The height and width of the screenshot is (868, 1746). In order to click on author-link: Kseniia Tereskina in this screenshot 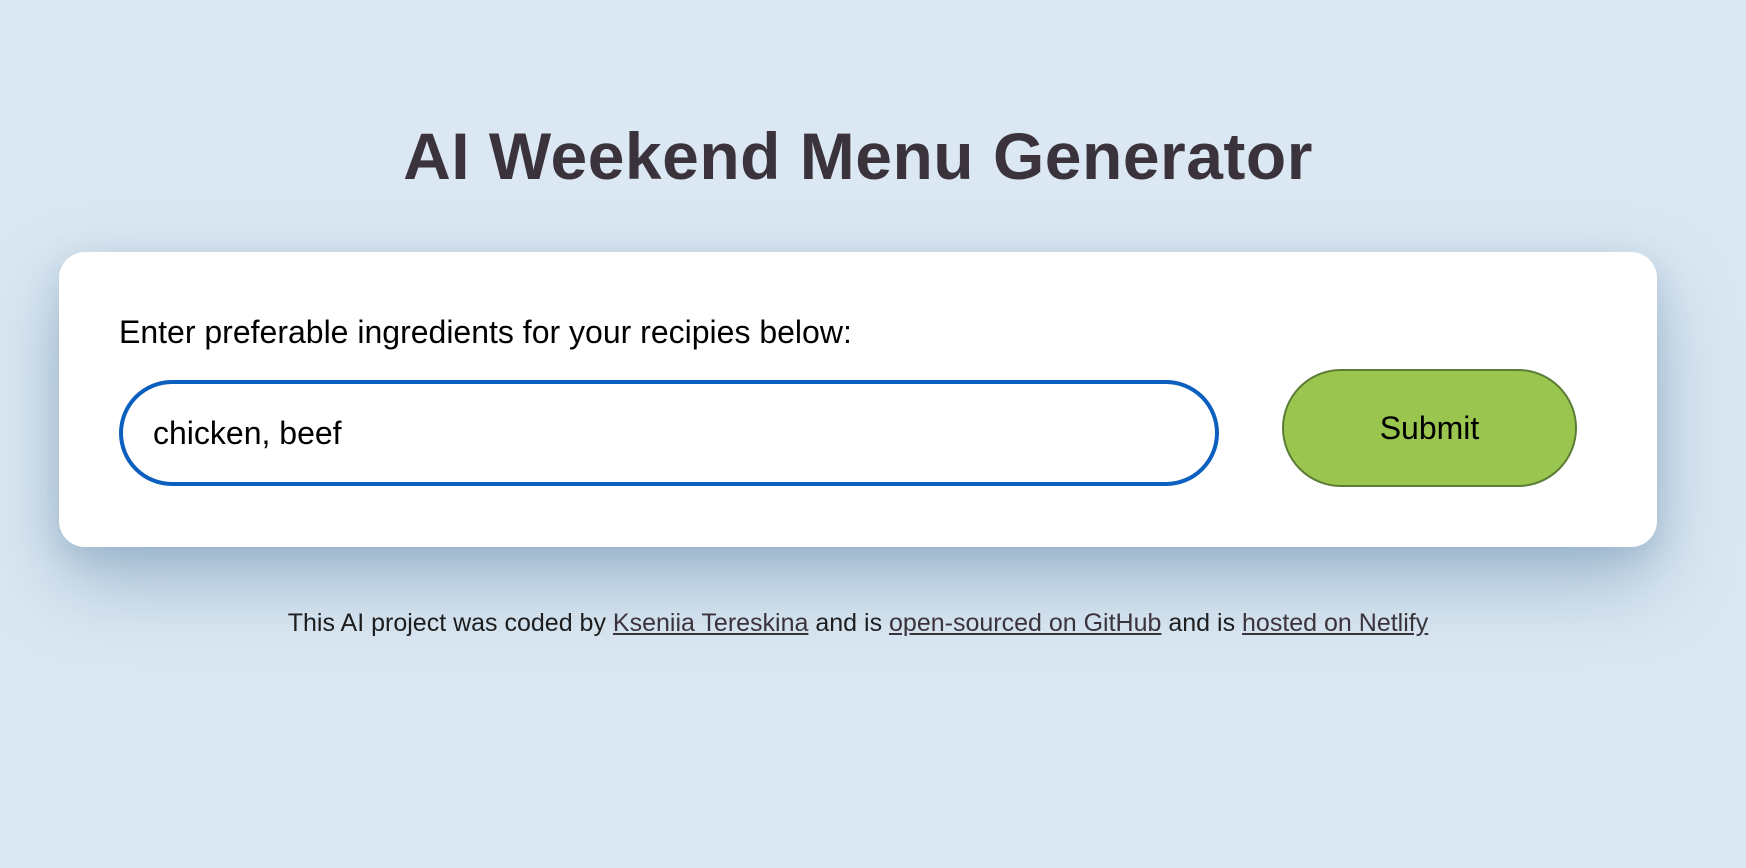, I will do `click(710, 623)`.